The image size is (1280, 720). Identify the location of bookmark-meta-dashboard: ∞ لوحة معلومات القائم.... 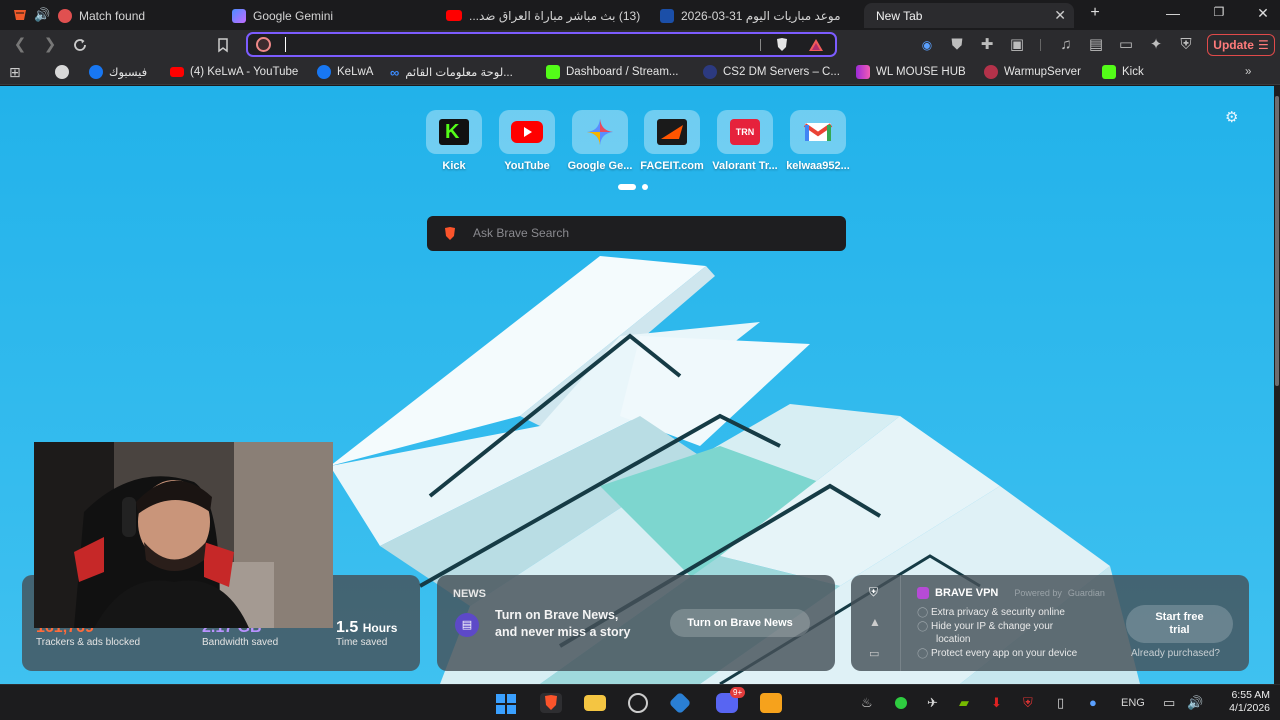
(451, 72).